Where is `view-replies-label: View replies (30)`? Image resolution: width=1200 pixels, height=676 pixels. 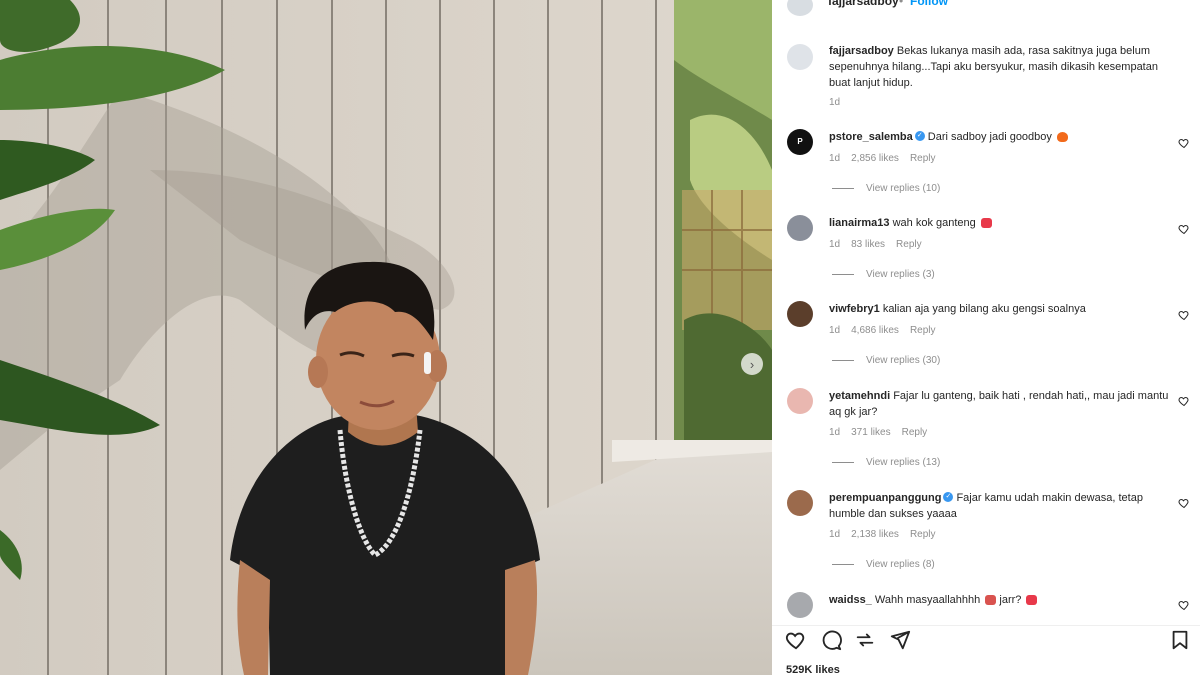 view-replies-label: View replies (30) is located at coordinates (903, 360).